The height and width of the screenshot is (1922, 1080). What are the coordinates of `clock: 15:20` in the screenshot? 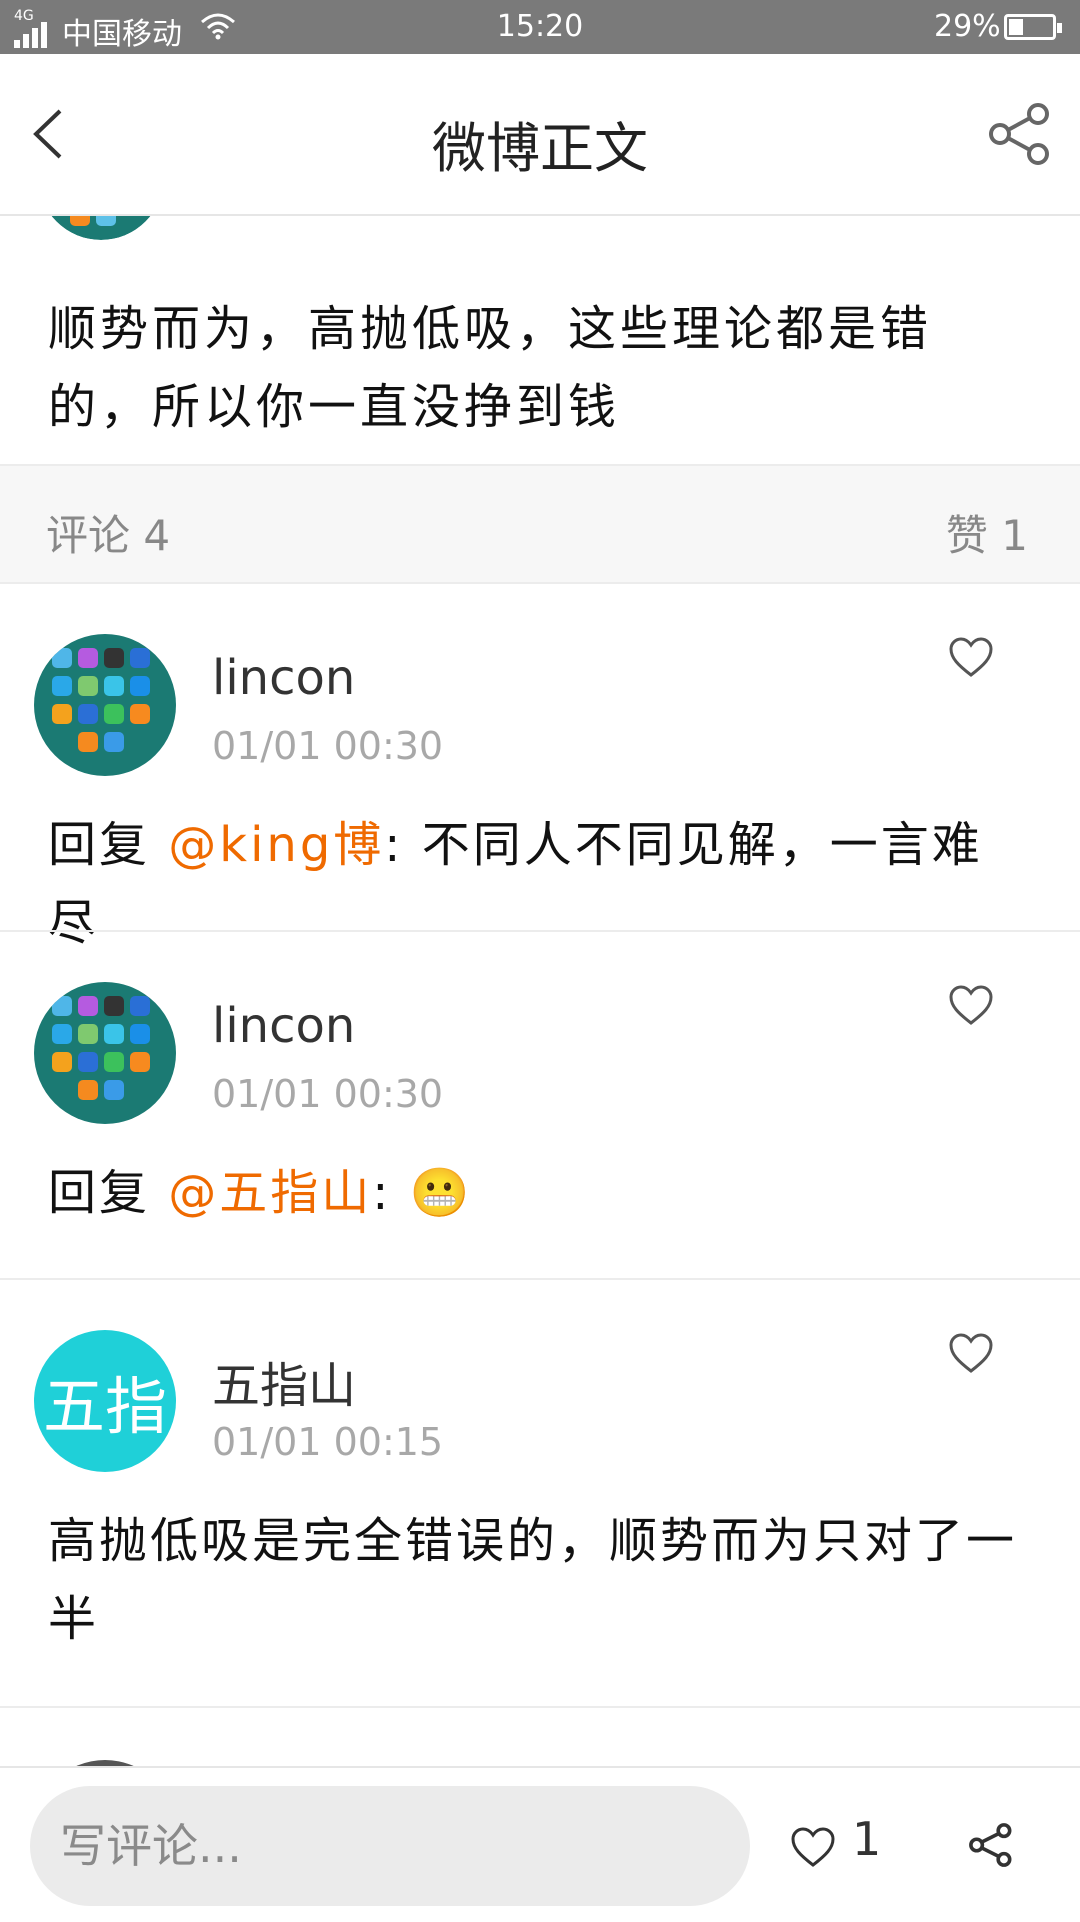 It's located at (540, 26).